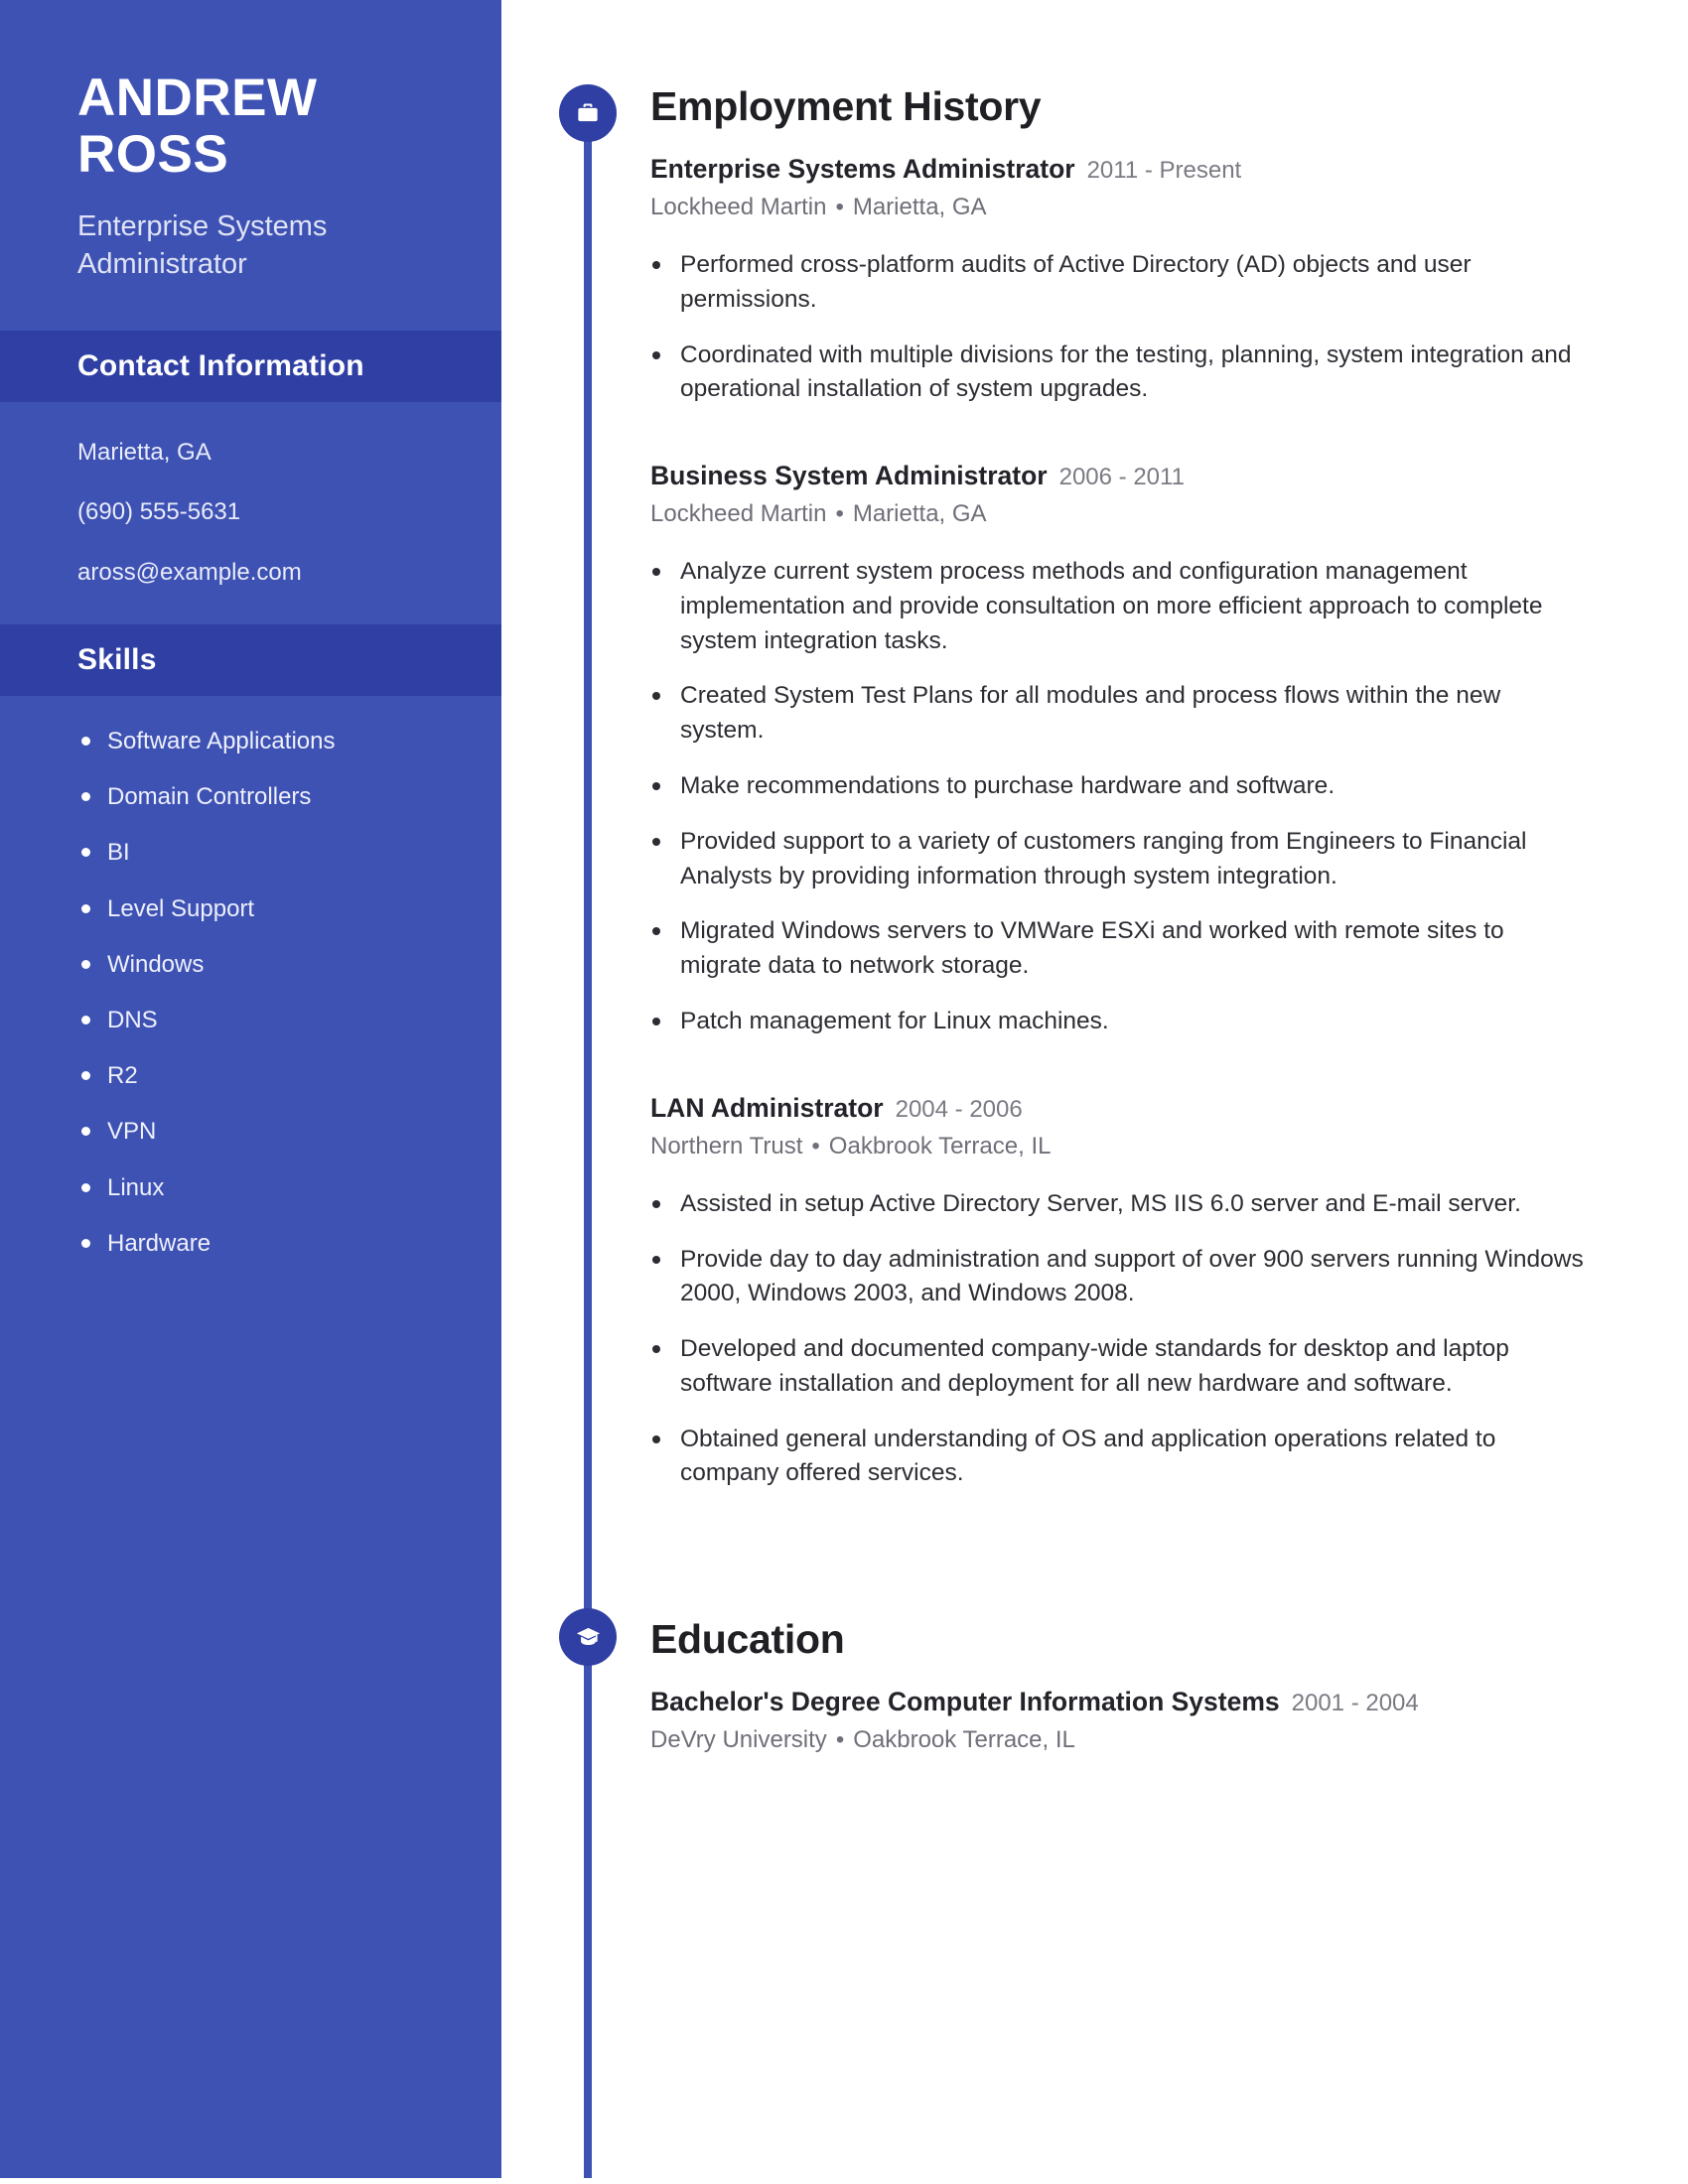 Image resolution: width=1688 pixels, height=2184 pixels. Describe the element at coordinates (267, 1131) in the screenshot. I see `skill-item: VPN` at that location.